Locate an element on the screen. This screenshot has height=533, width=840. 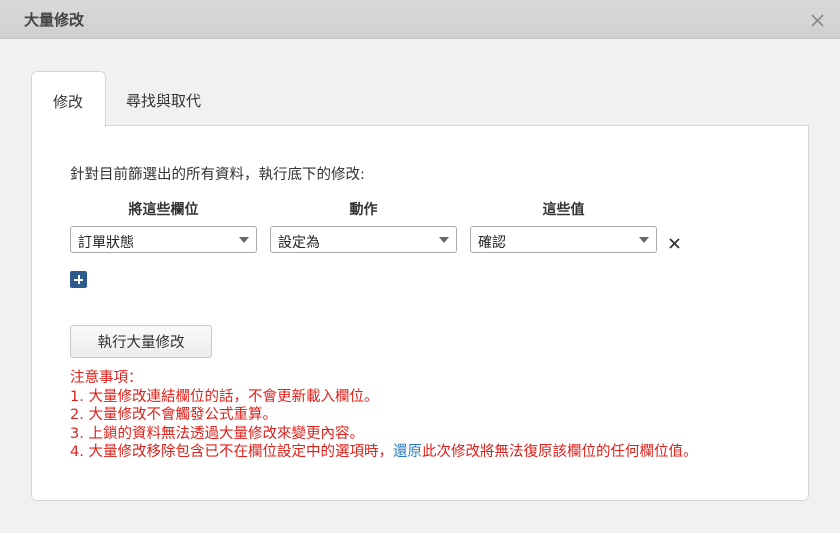
close-icon is located at coordinates (818, 21).